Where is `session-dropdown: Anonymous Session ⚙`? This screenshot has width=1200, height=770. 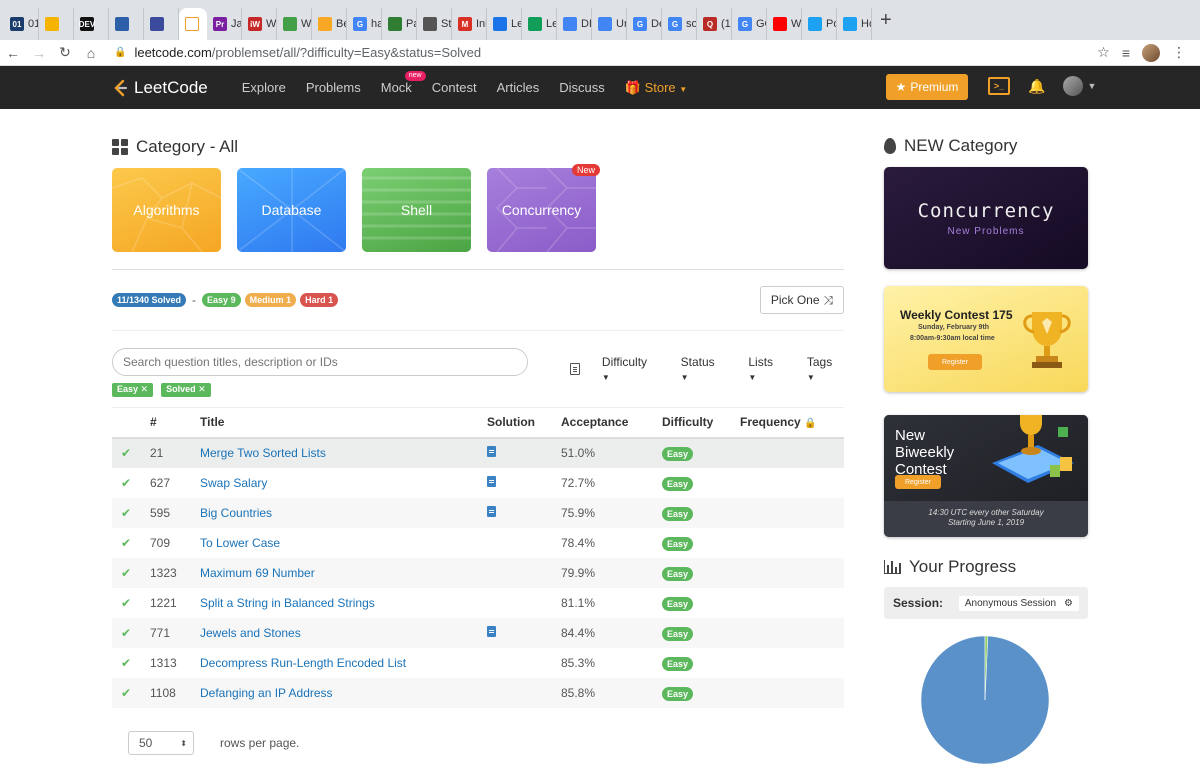 session-dropdown: Anonymous Session ⚙ is located at coordinates (1018, 603).